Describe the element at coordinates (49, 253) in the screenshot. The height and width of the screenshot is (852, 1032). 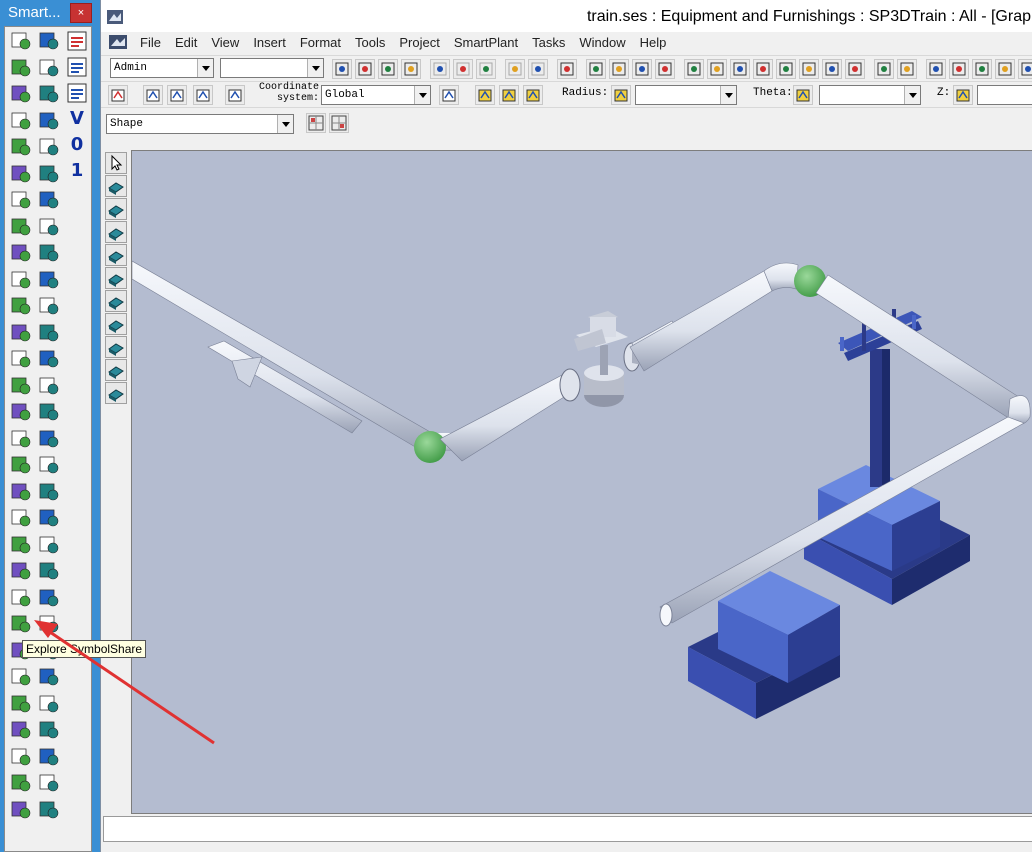
I see `backup-button` at that location.